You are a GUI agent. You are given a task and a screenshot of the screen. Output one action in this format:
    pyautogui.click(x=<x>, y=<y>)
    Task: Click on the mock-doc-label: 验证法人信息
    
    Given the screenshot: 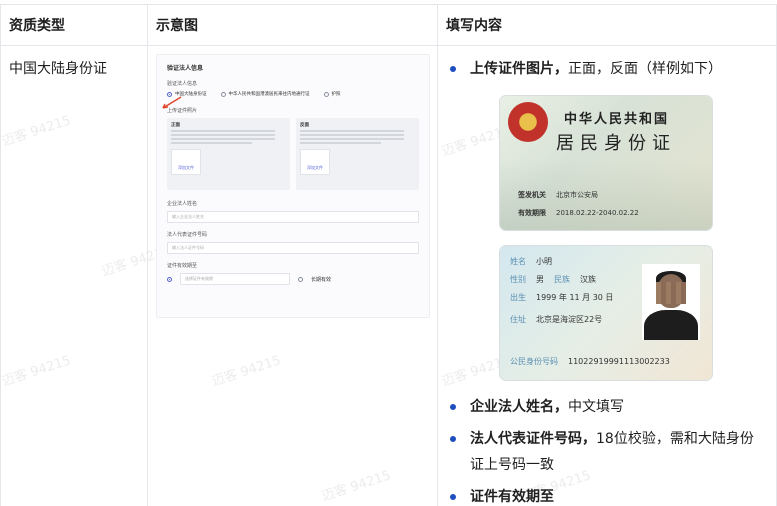 What is the action you would take?
    pyautogui.click(x=182, y=84)
    